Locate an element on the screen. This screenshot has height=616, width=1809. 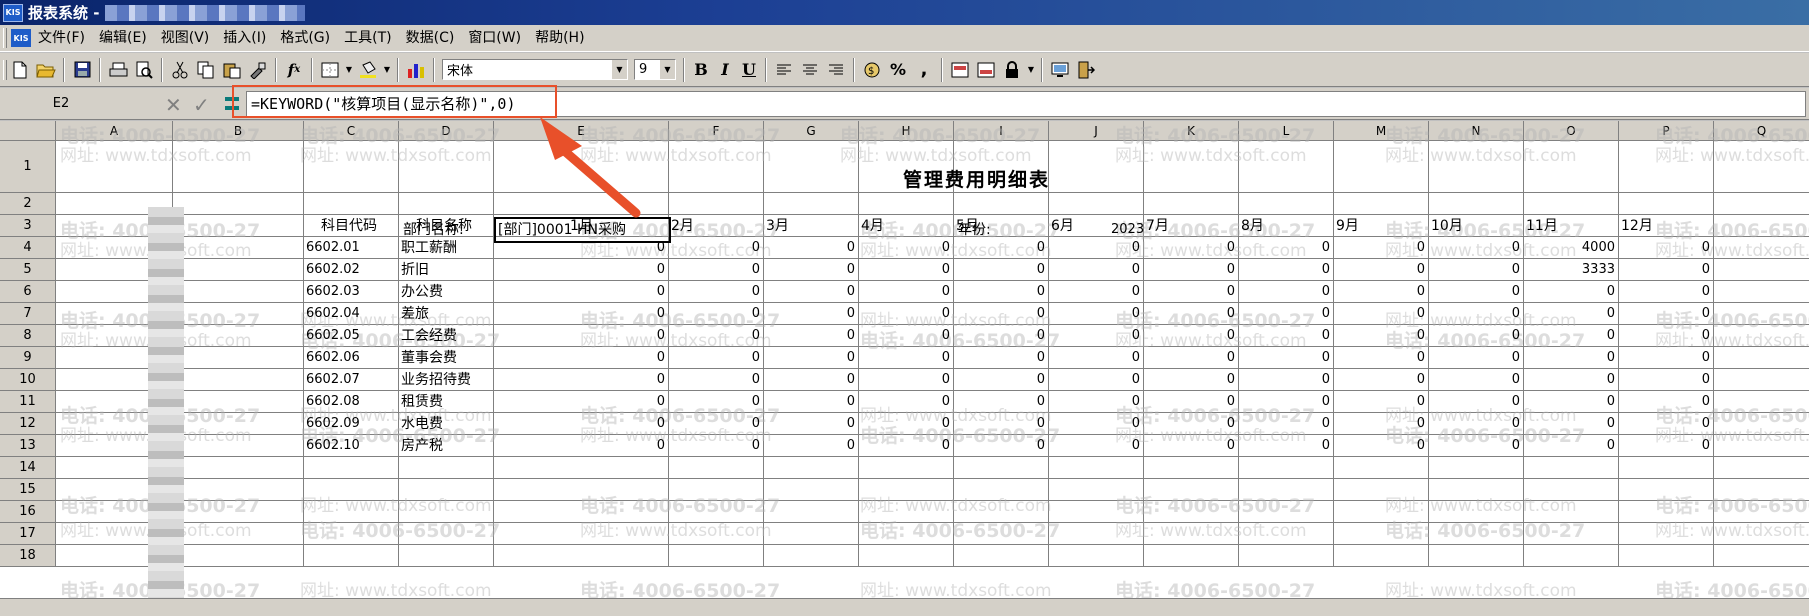
fill-color-icon is located at coordinates (368, 70).